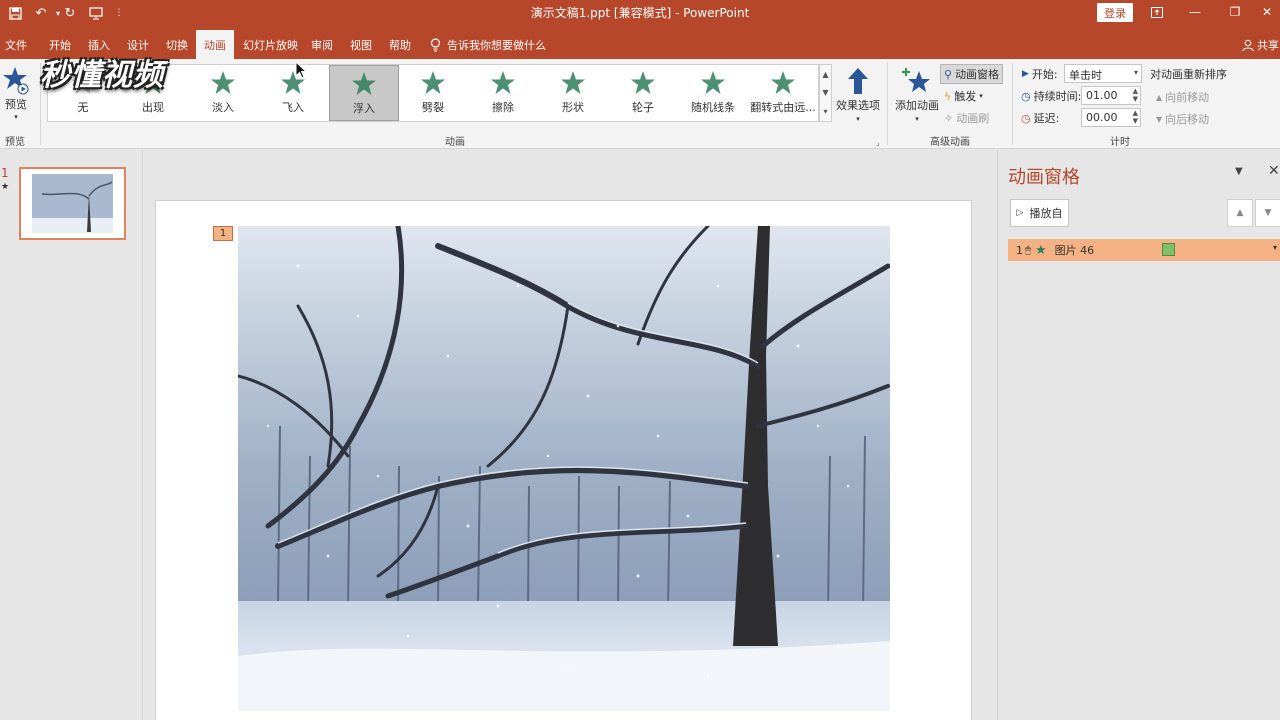 The width and height of the screenshot is (1280, 720). I want to click on delay-clock-icon: ◷, so click(1026, 118).